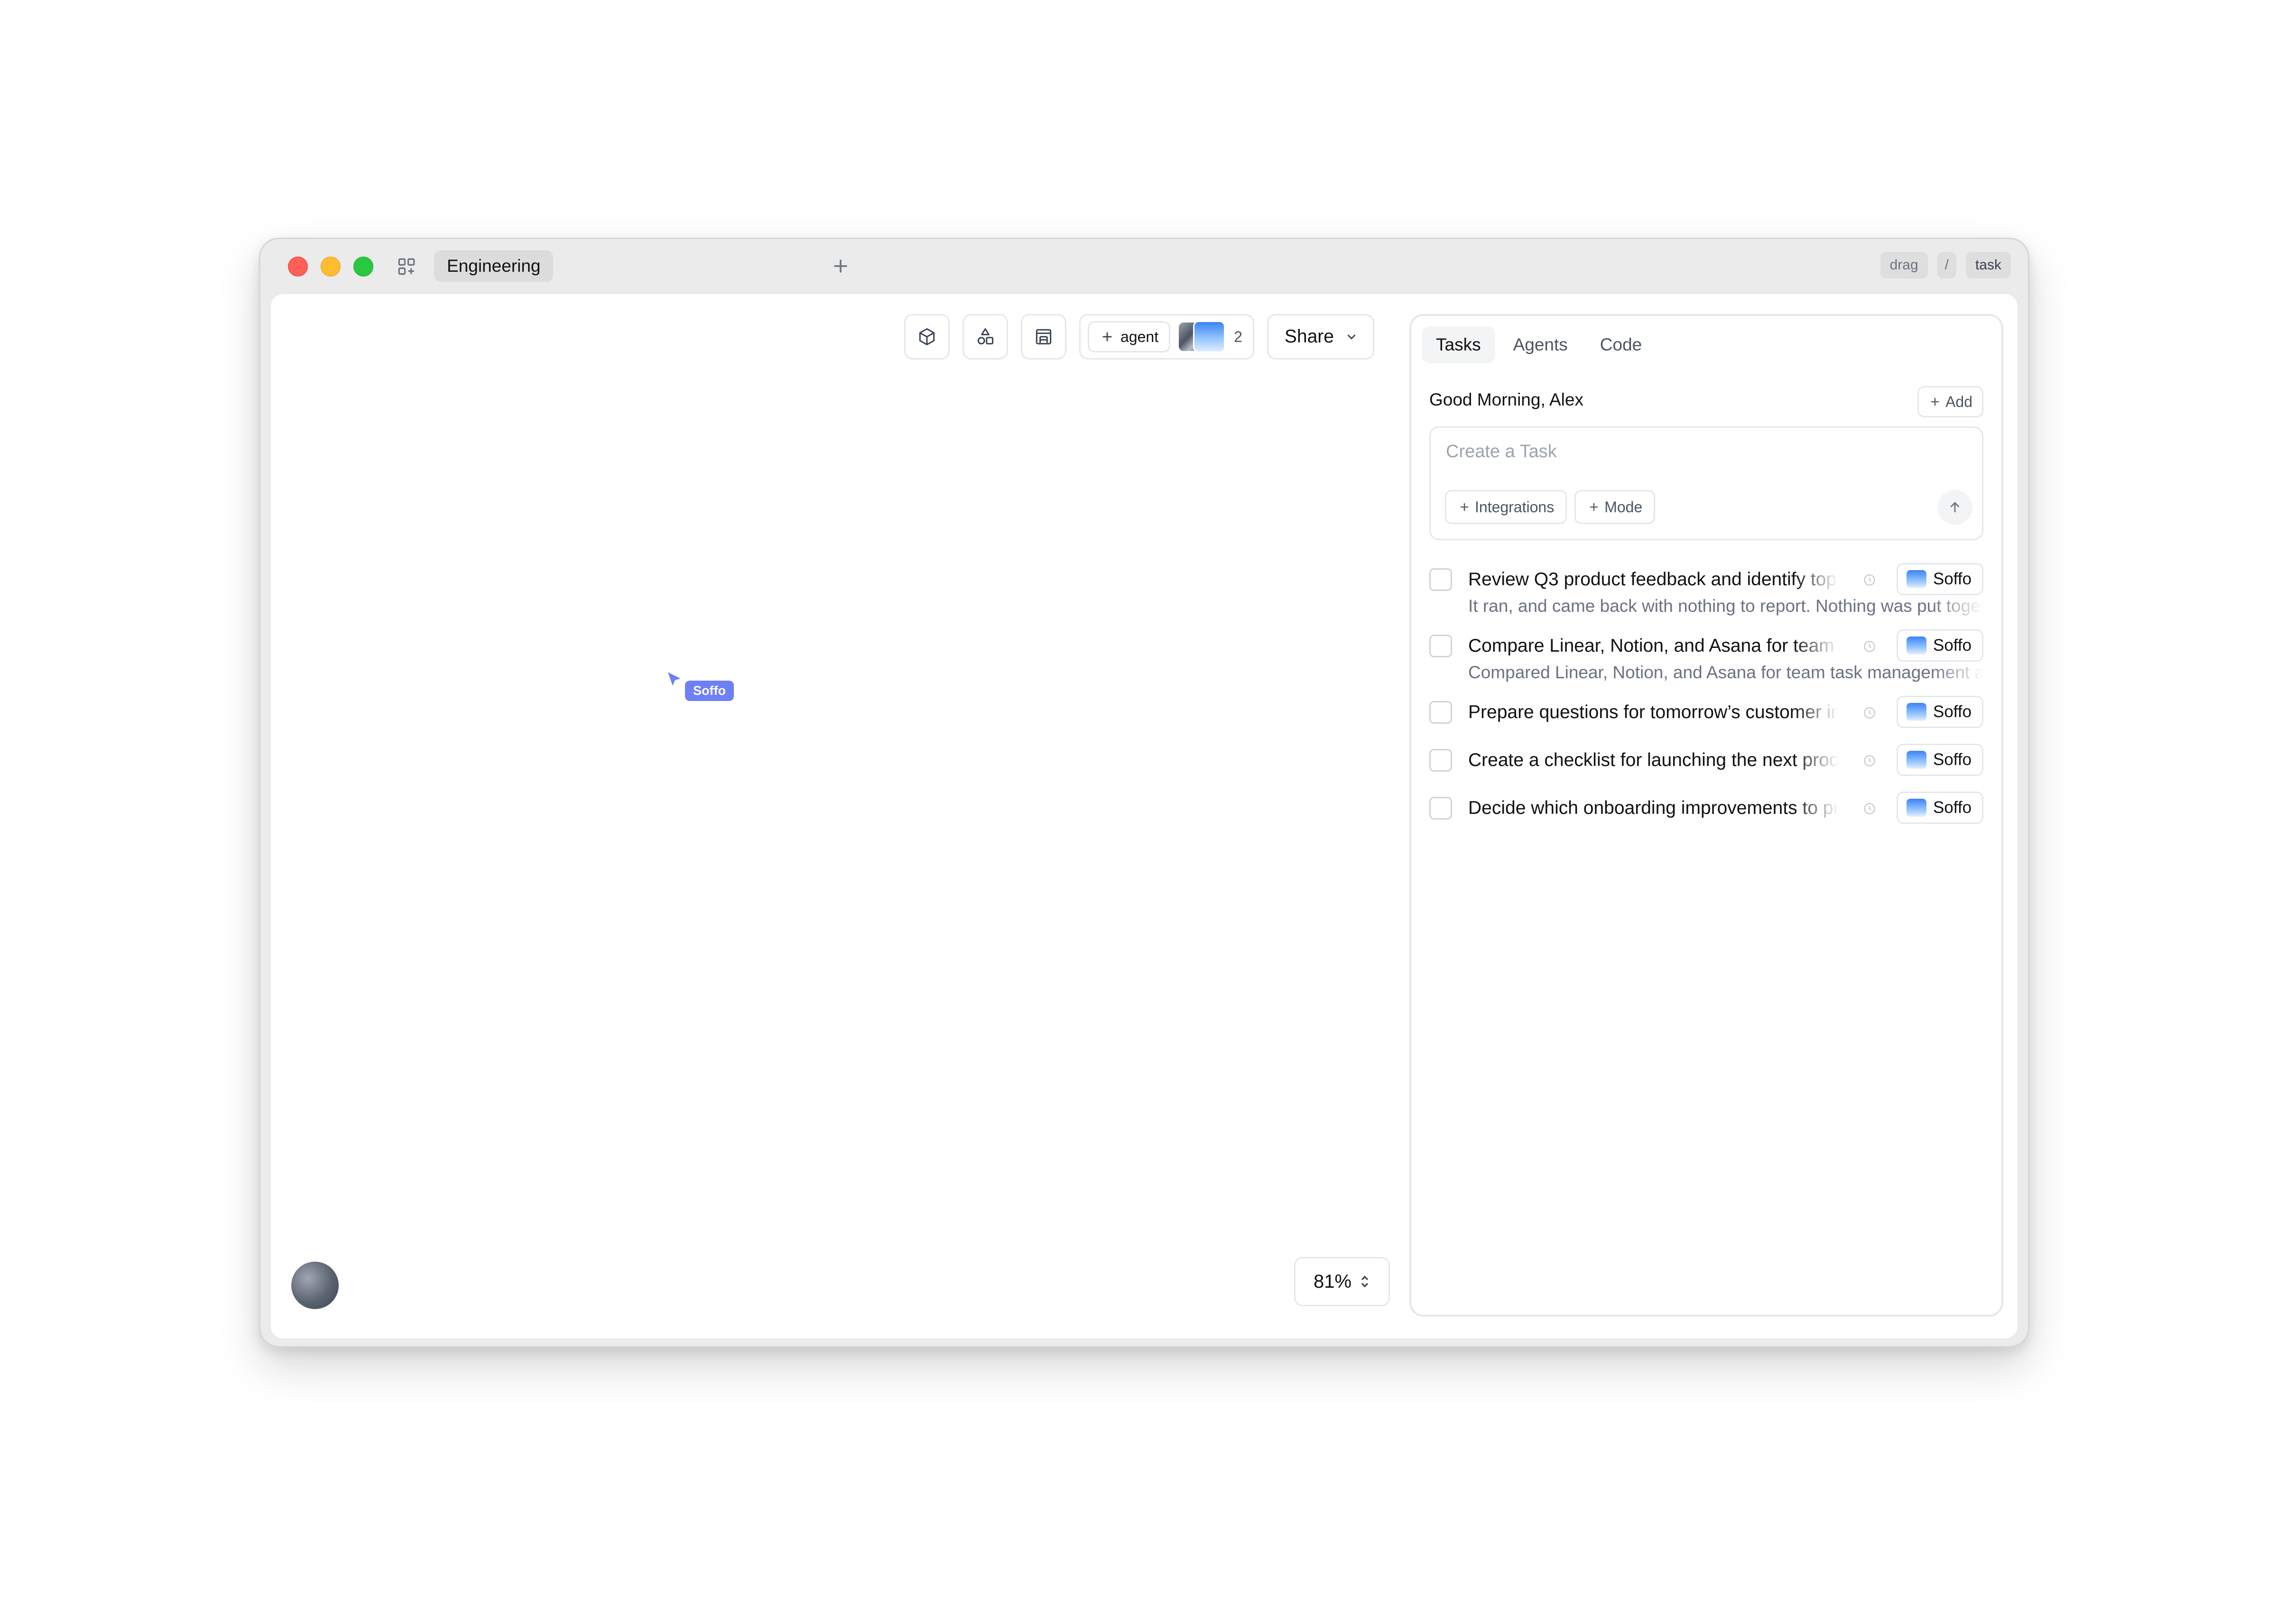 This screenshot has width=2277, height=1624. I want to click on chevron-up-down-icon, so click(1365, 1282).